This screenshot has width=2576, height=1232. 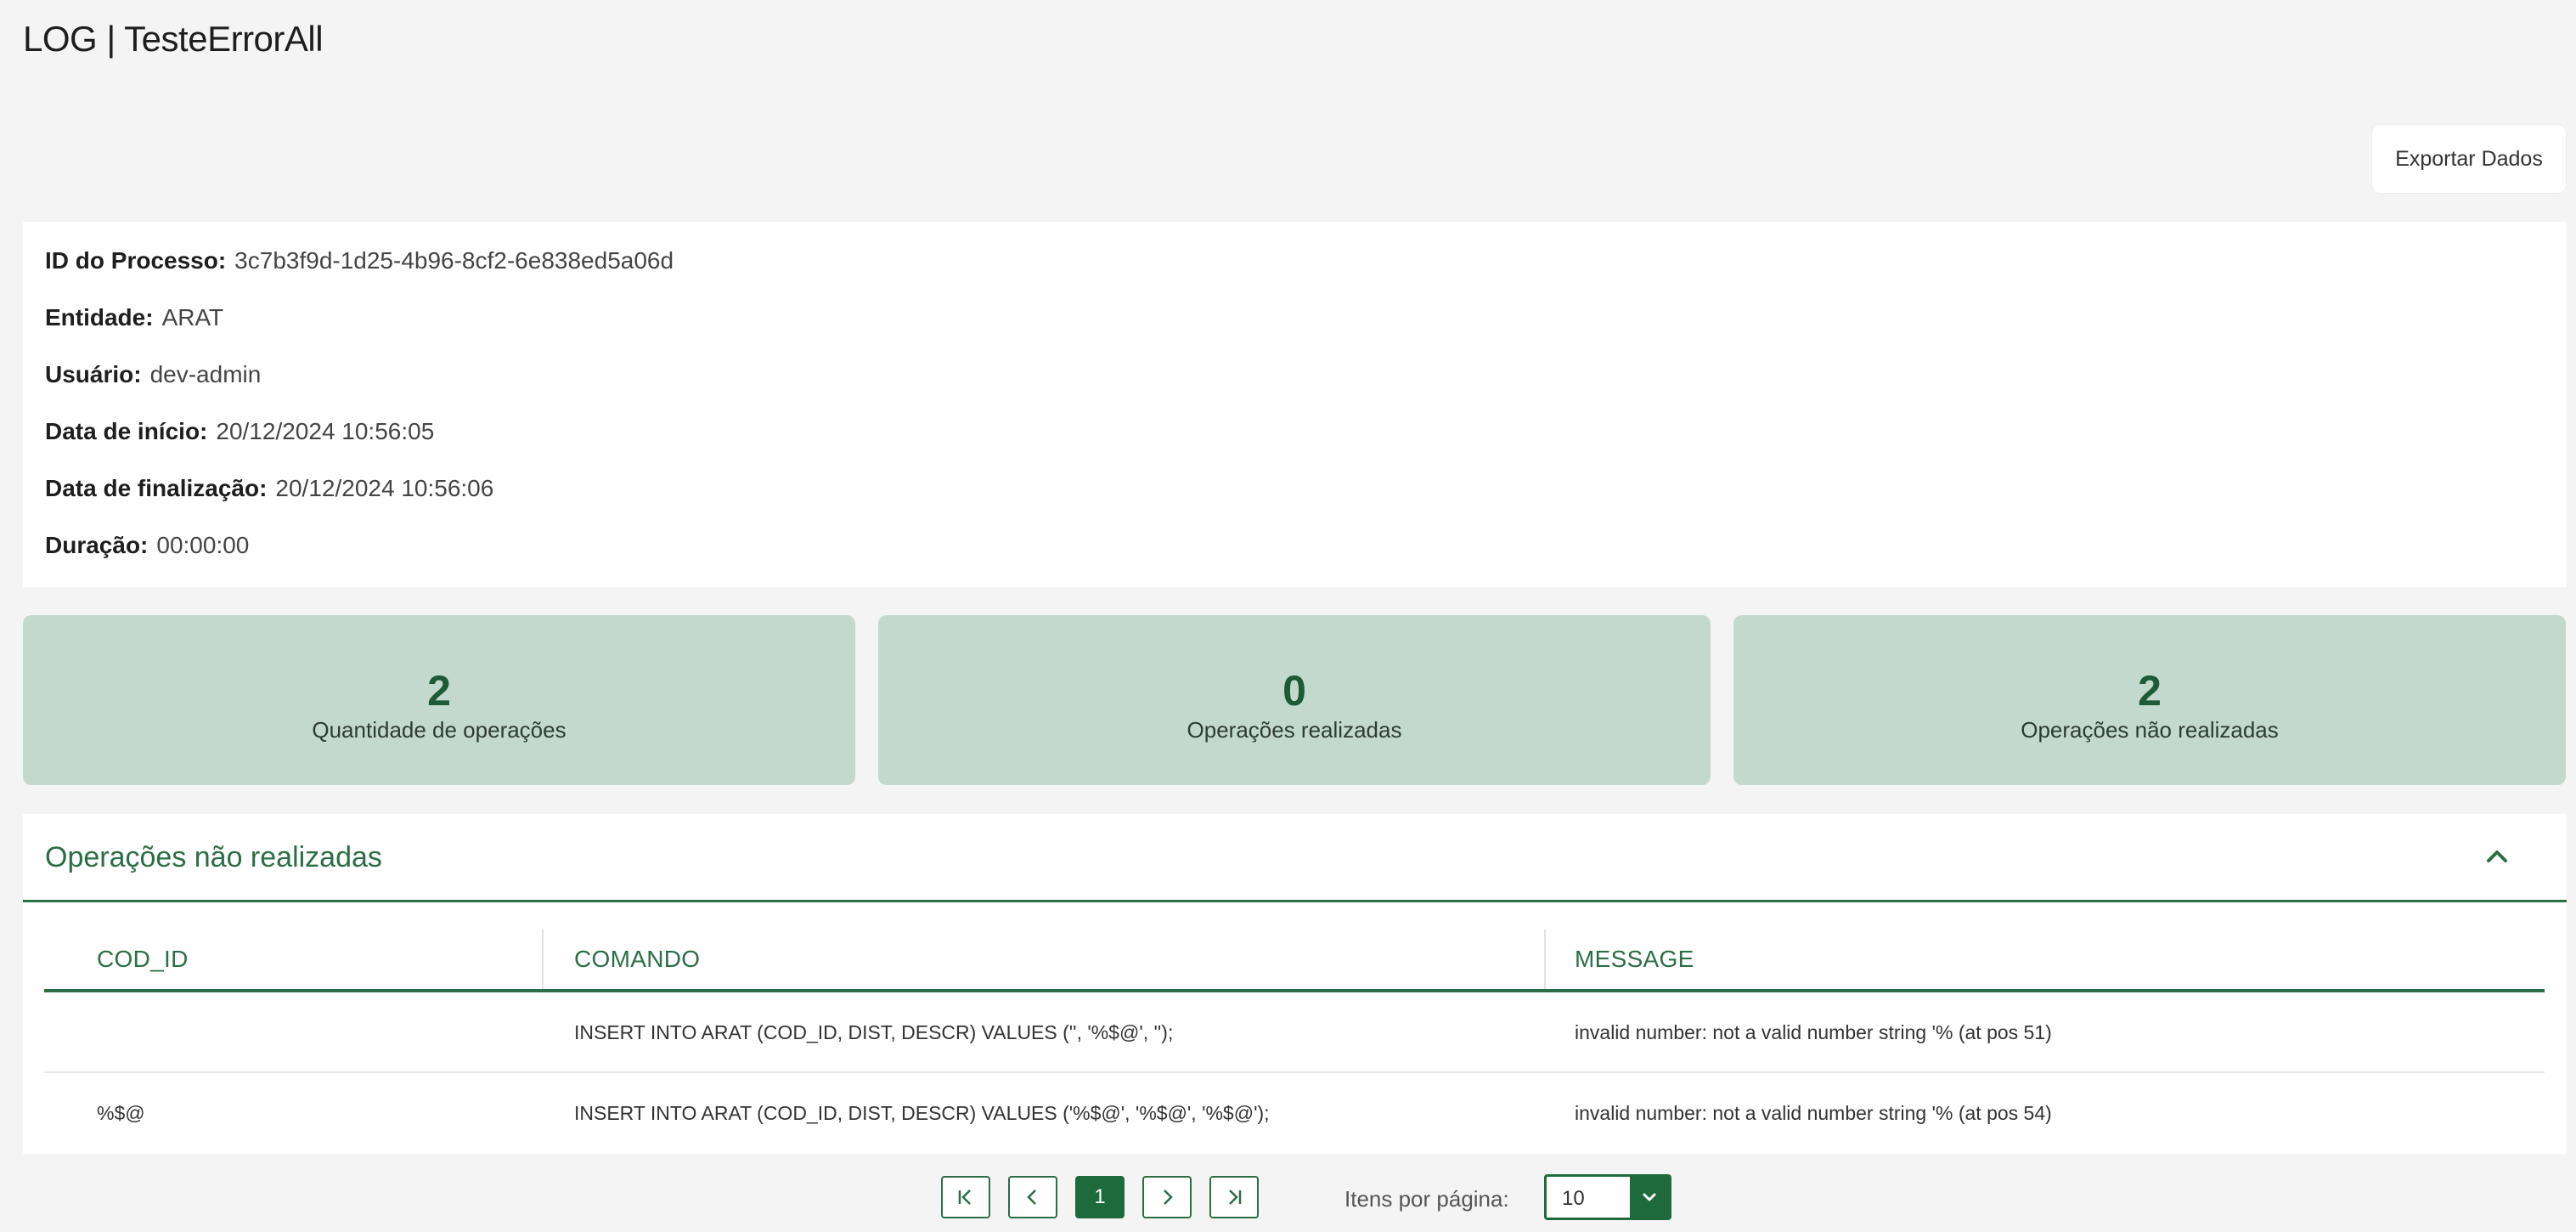 I want to click on items-per-page-value: 10, so click(x=1573, y=1198).